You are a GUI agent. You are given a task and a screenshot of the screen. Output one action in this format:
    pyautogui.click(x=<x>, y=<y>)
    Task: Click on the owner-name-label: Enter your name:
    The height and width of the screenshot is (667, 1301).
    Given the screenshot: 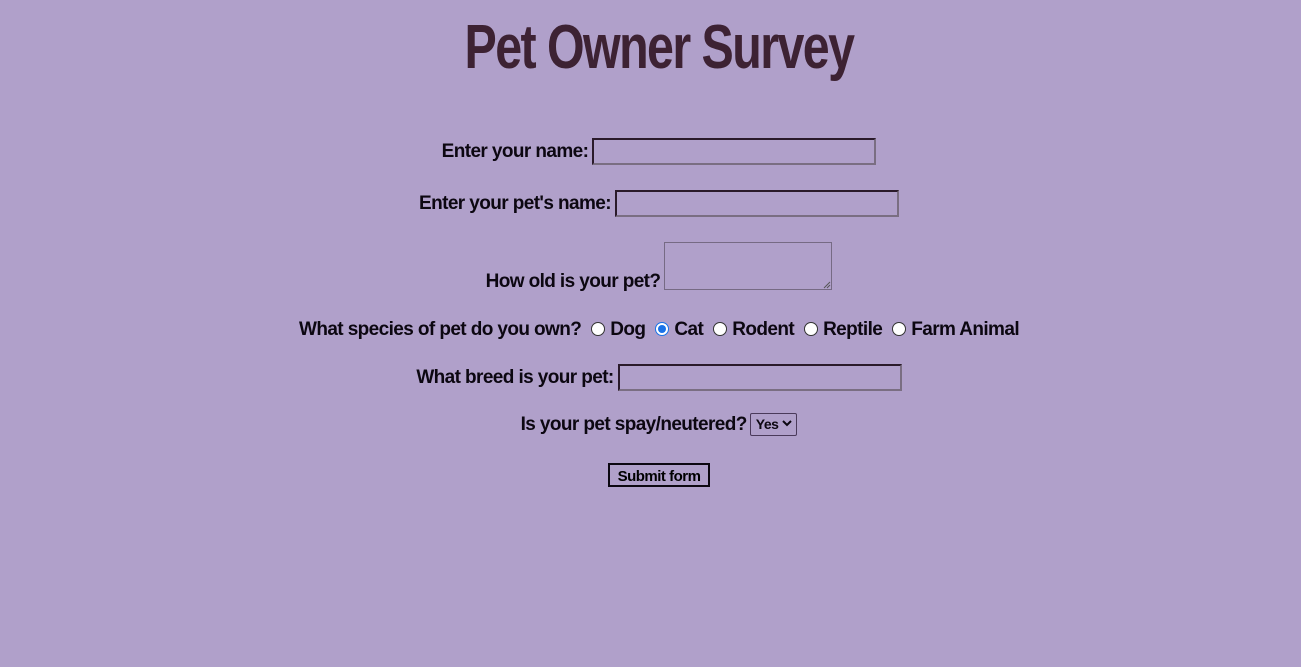 What is the action you would take?
    pyautogui.click(x=515, y=151)
    